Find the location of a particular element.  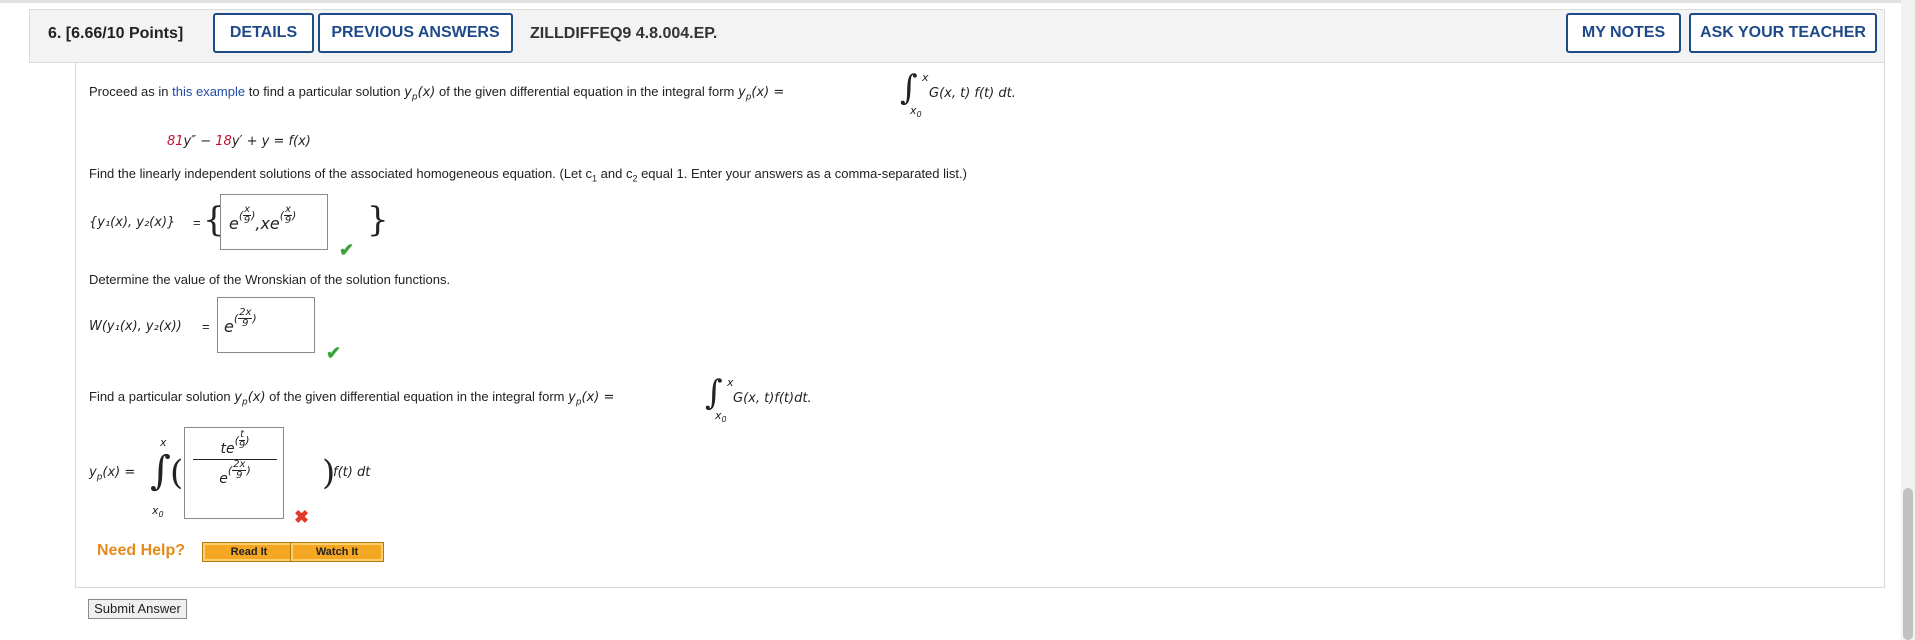

part1-close-brace: } is located at coordinates (378, 220).